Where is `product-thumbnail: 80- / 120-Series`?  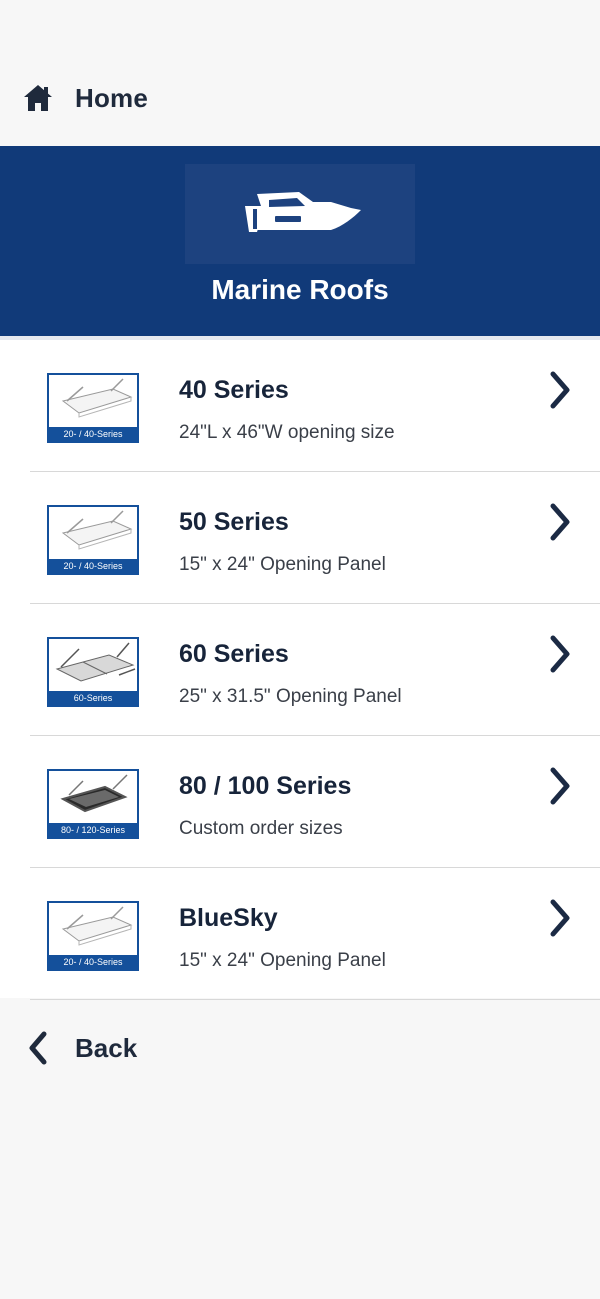
product-thumbnail: 80- / 120-Series is located at coordinates (93, 804).